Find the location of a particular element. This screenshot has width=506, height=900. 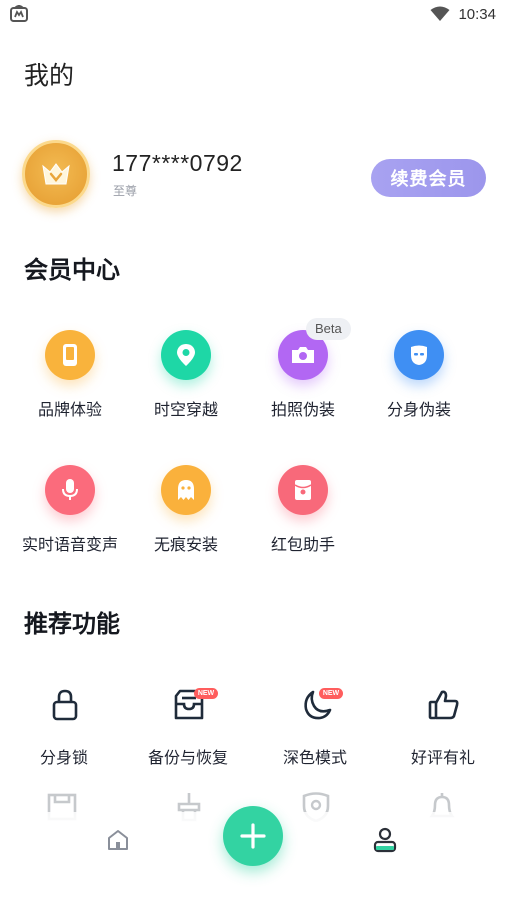

add-button is located at coordinates (253, 836).